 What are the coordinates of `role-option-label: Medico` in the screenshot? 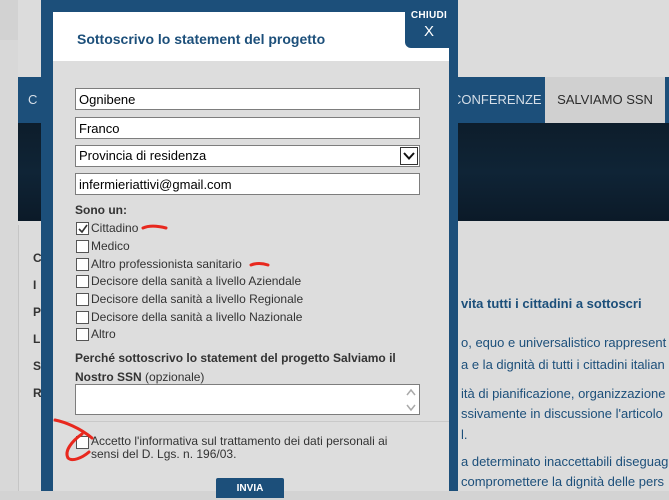 It's located at (110, 246).